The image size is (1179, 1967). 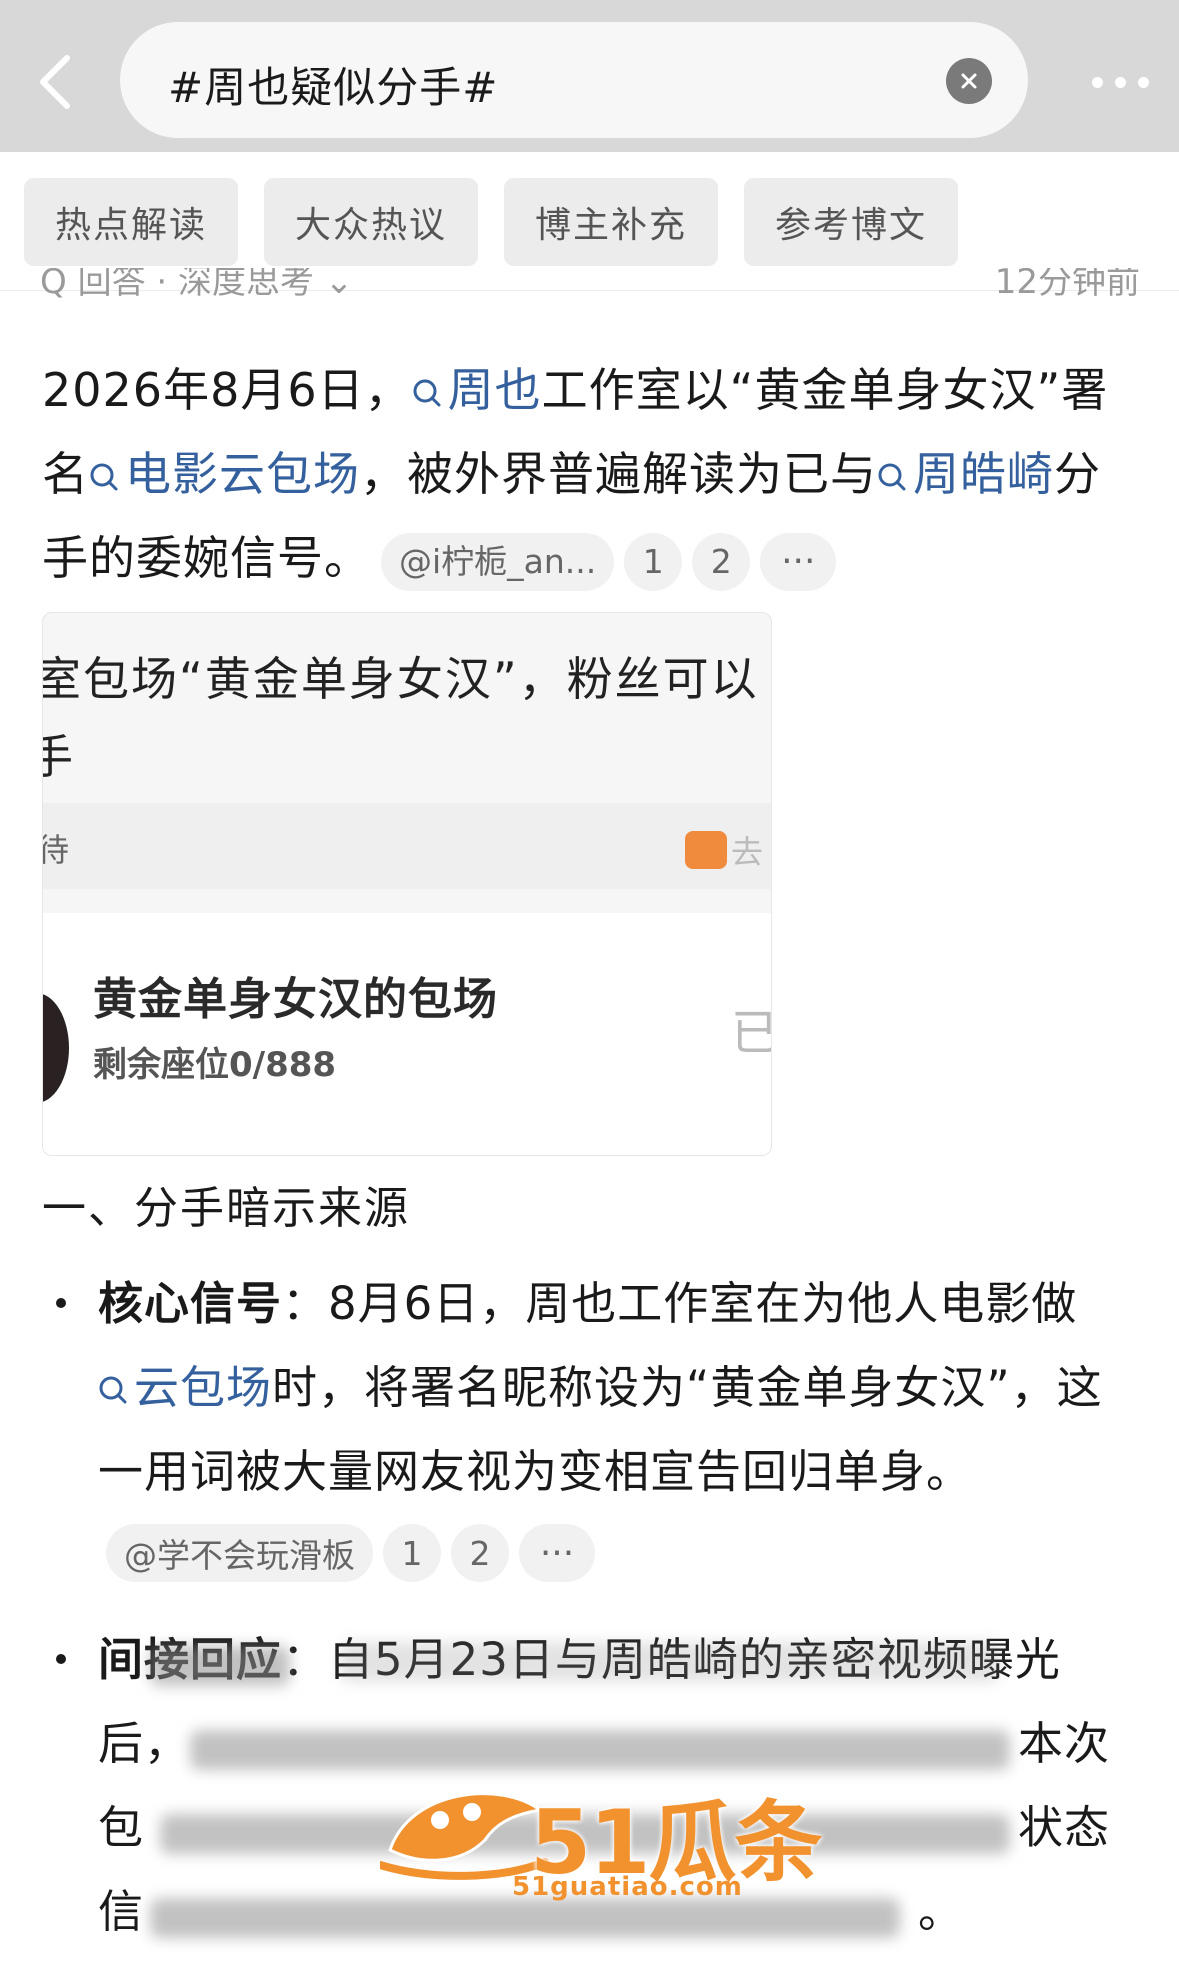 I want to click on more-options-button, so click(x=1120, y=82).